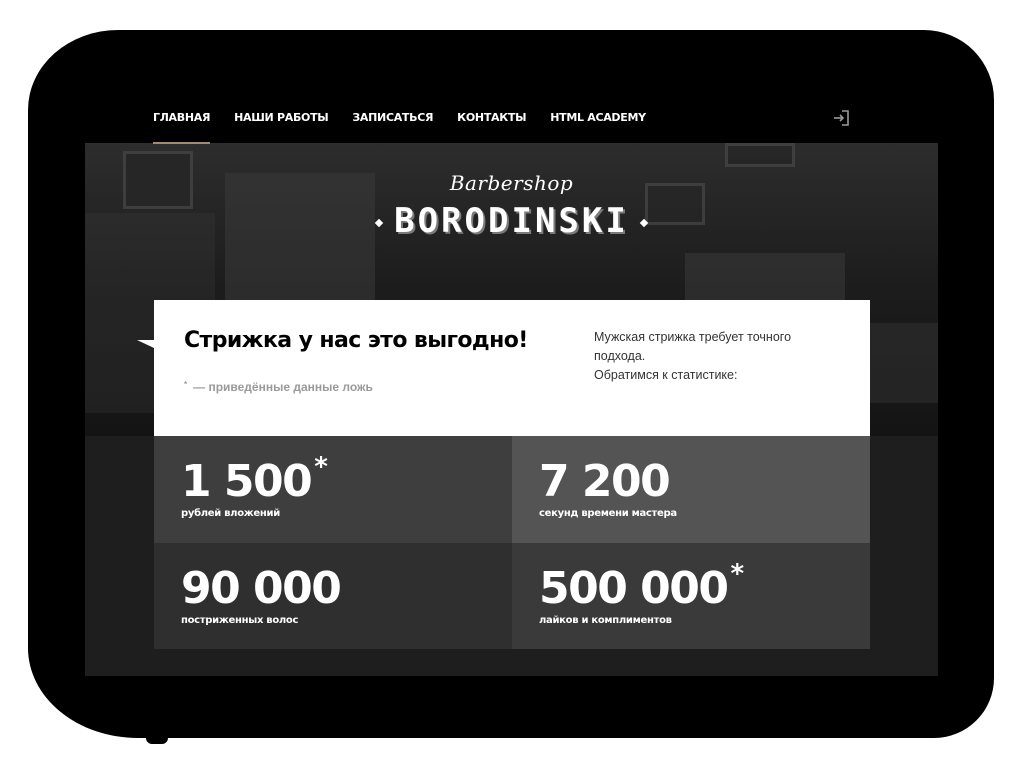 This screenshot has width=1024, height=768. I want to click on stat-value: 500 000, so click(634, 588).